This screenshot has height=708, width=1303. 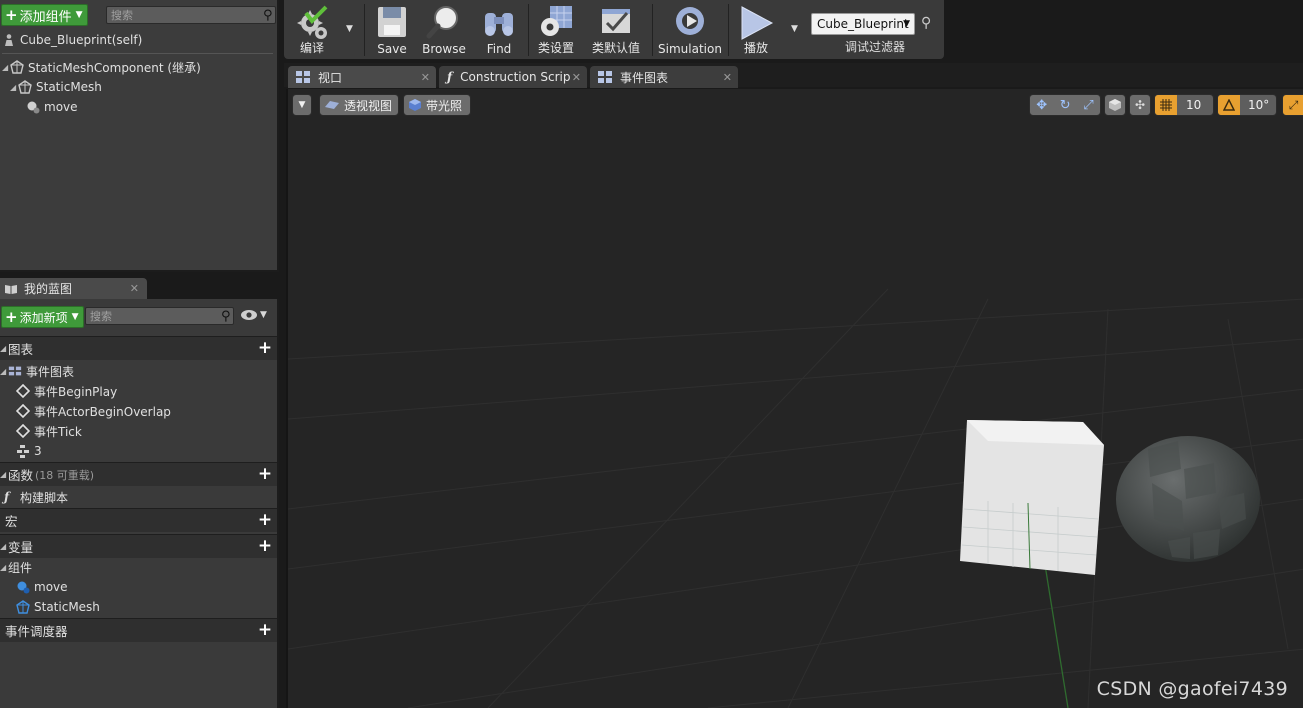 I want to click on tab-construction-script: ƒ Construction Scrip ✕, so click(x=513, y=77).